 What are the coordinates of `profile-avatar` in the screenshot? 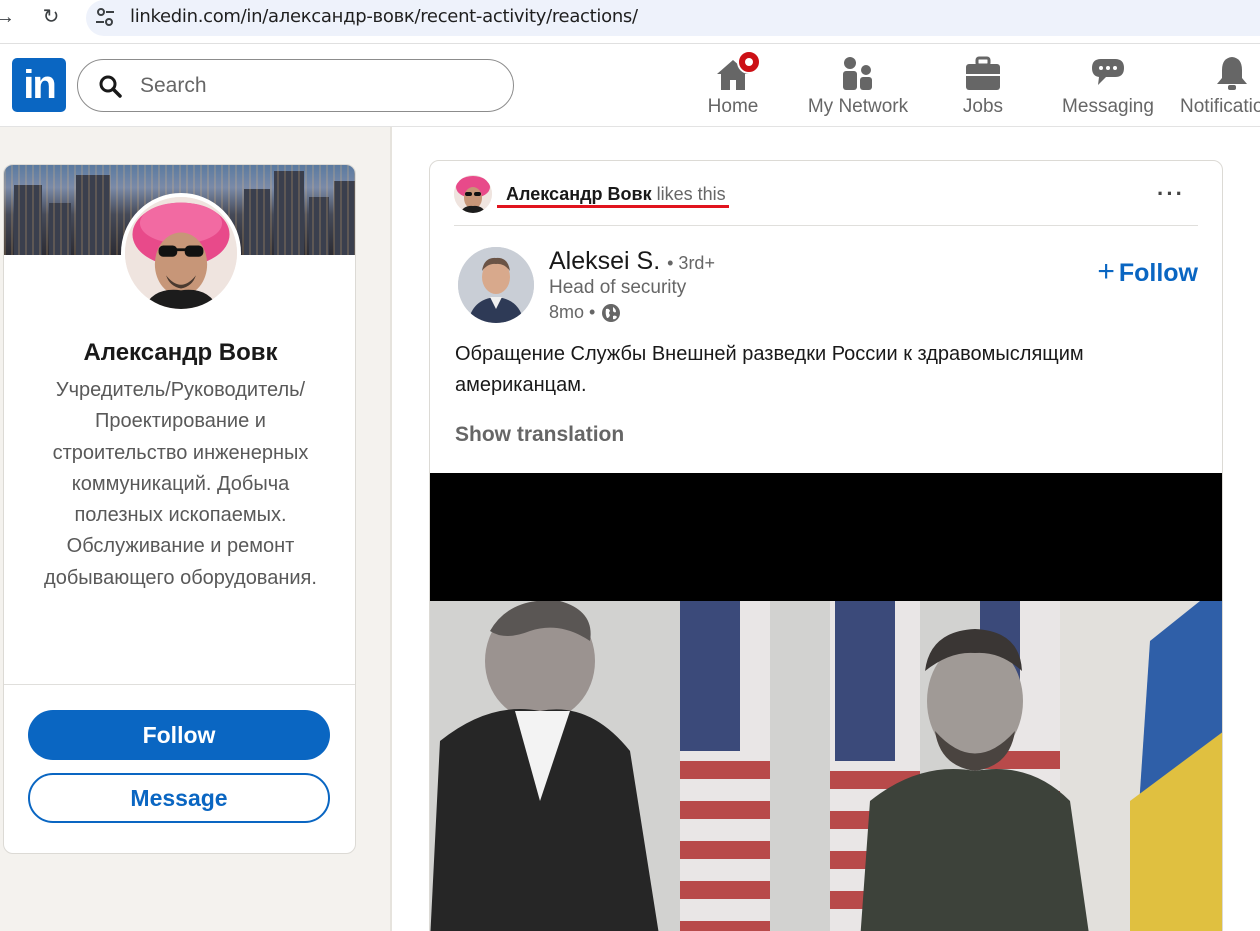 It's located at (181, 253).